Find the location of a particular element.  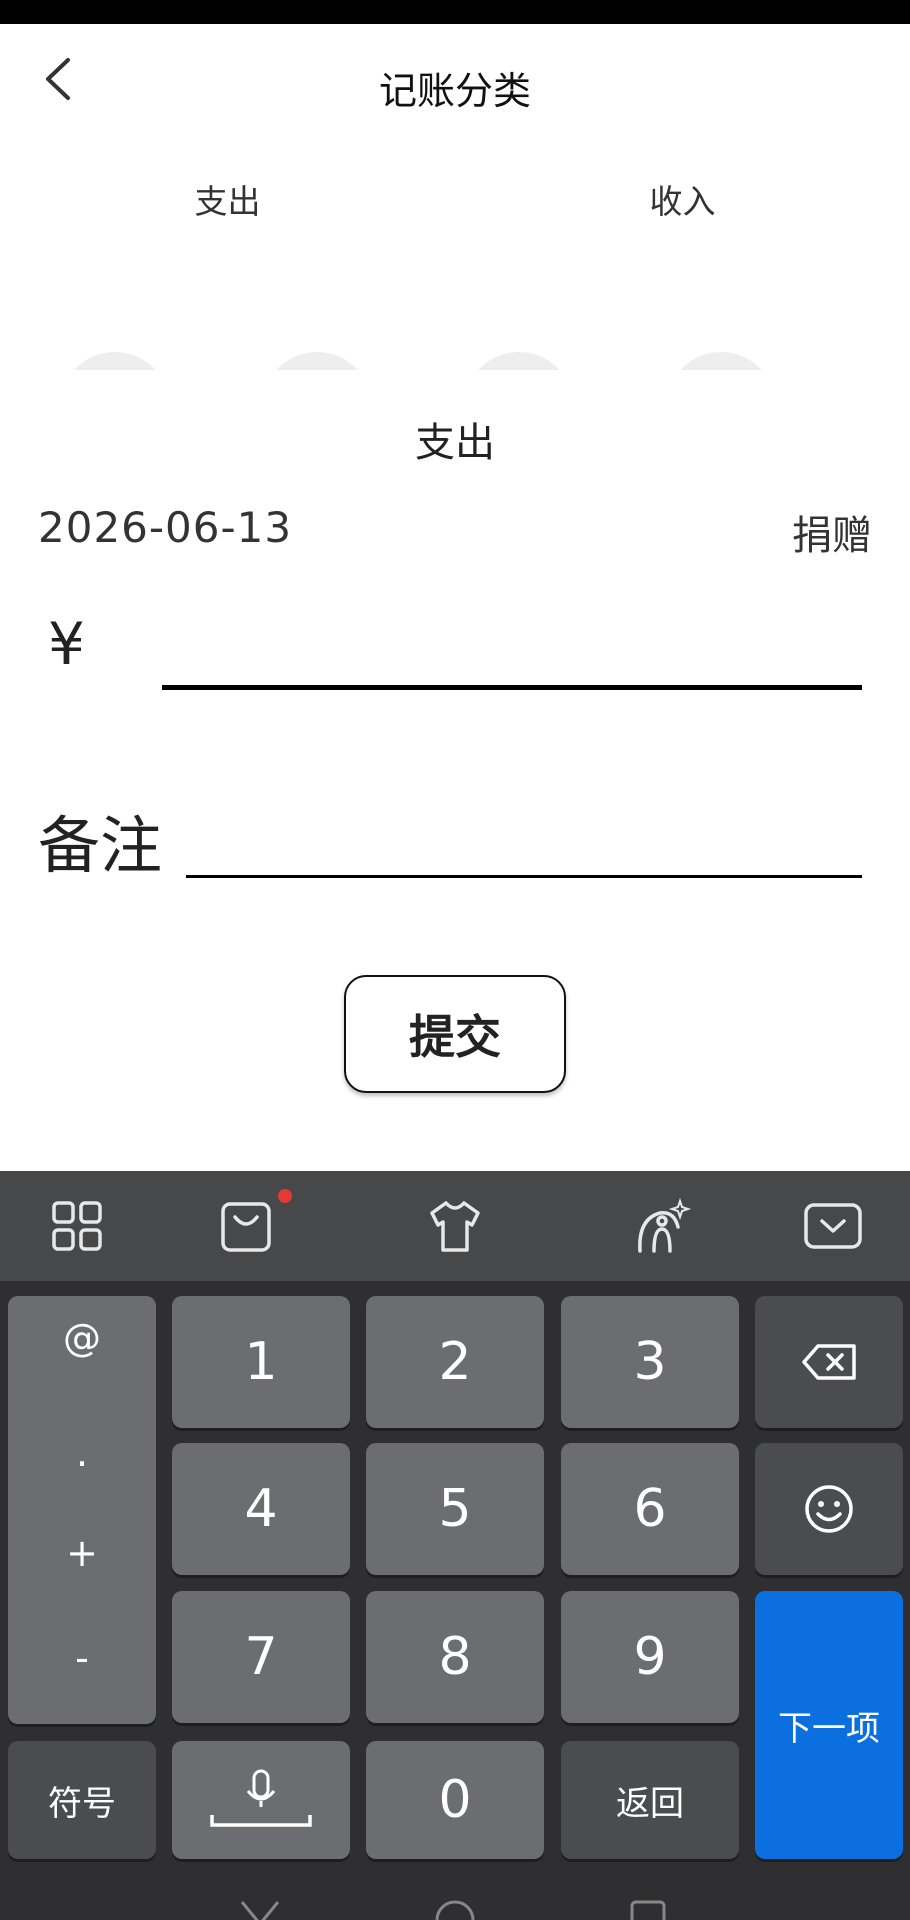

nav-back-icon is located at coordinates (260, 1909).